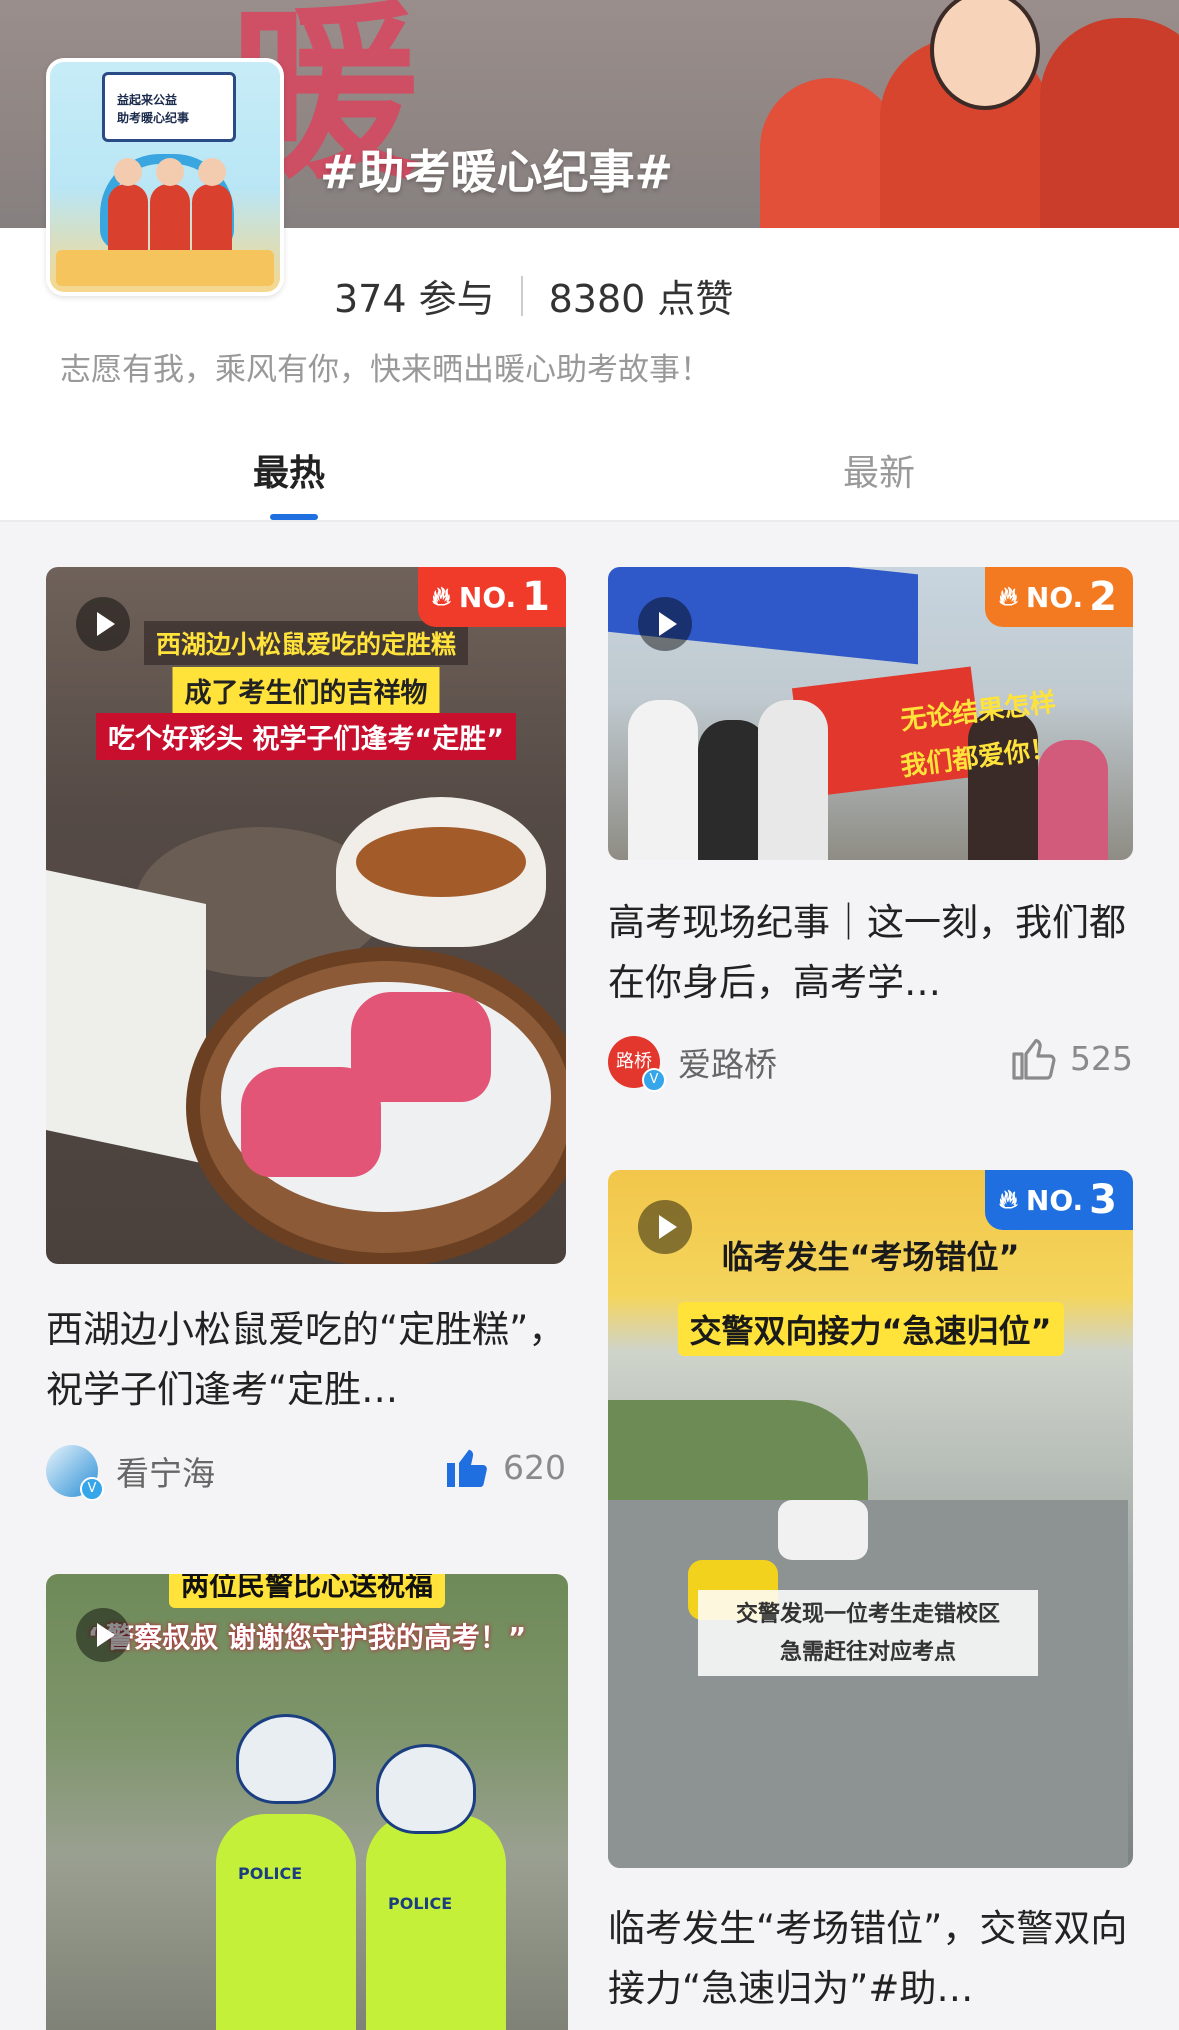 This screenshot has width=1179, height=2030. Describe the element at coordinates (414, 299) in the screenshot. I see `participant-count: 374 参与` at that location.